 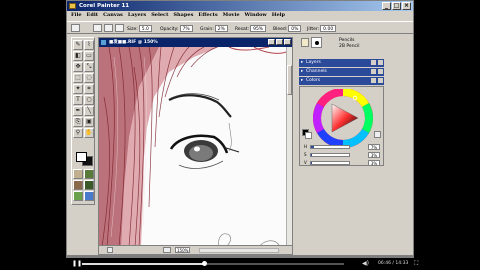 I want to click on resat-input: 95%, so click(x=258, y=28).